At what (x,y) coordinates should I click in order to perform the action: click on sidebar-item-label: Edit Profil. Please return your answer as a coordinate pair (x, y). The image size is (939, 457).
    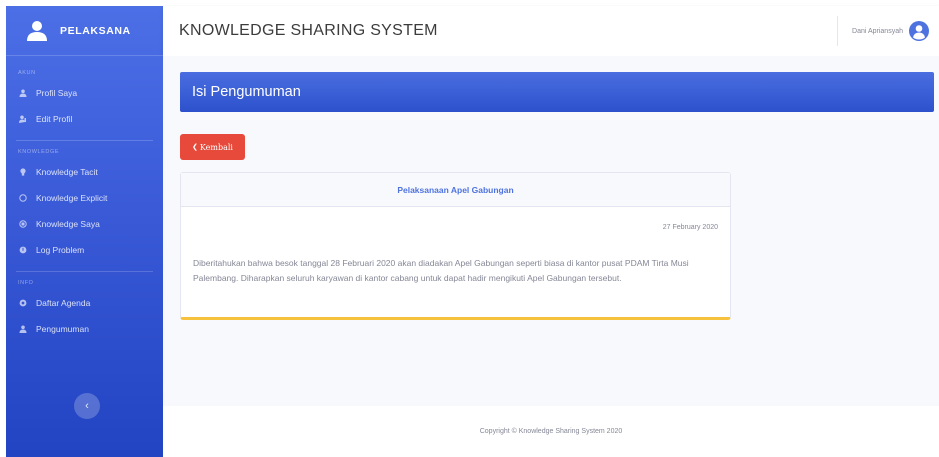
    Looking at the image, I should click on (54, 119).